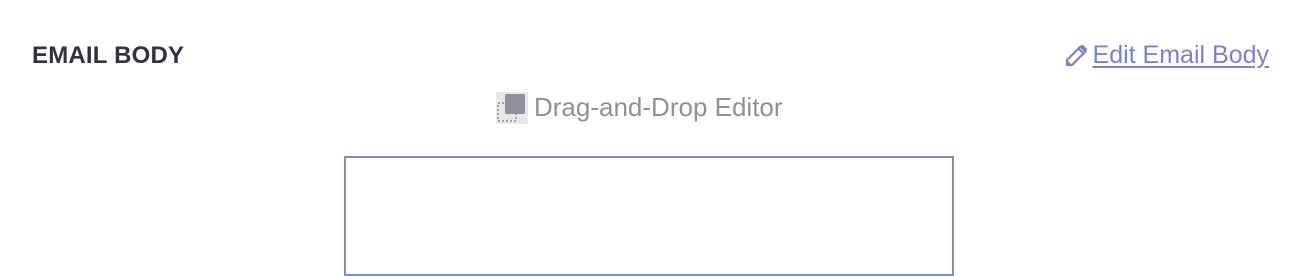  Describe the element at coordinates (1076, 56) in the screenshot. I see `pencil-icon` at that location.